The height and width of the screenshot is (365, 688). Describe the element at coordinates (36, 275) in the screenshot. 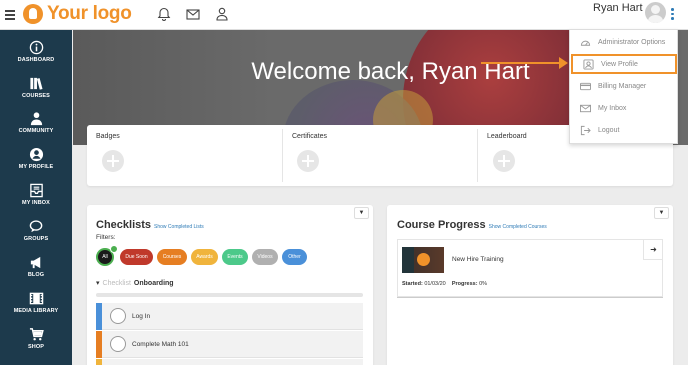

I see `sidebar-item-label: BLOG` at that location.